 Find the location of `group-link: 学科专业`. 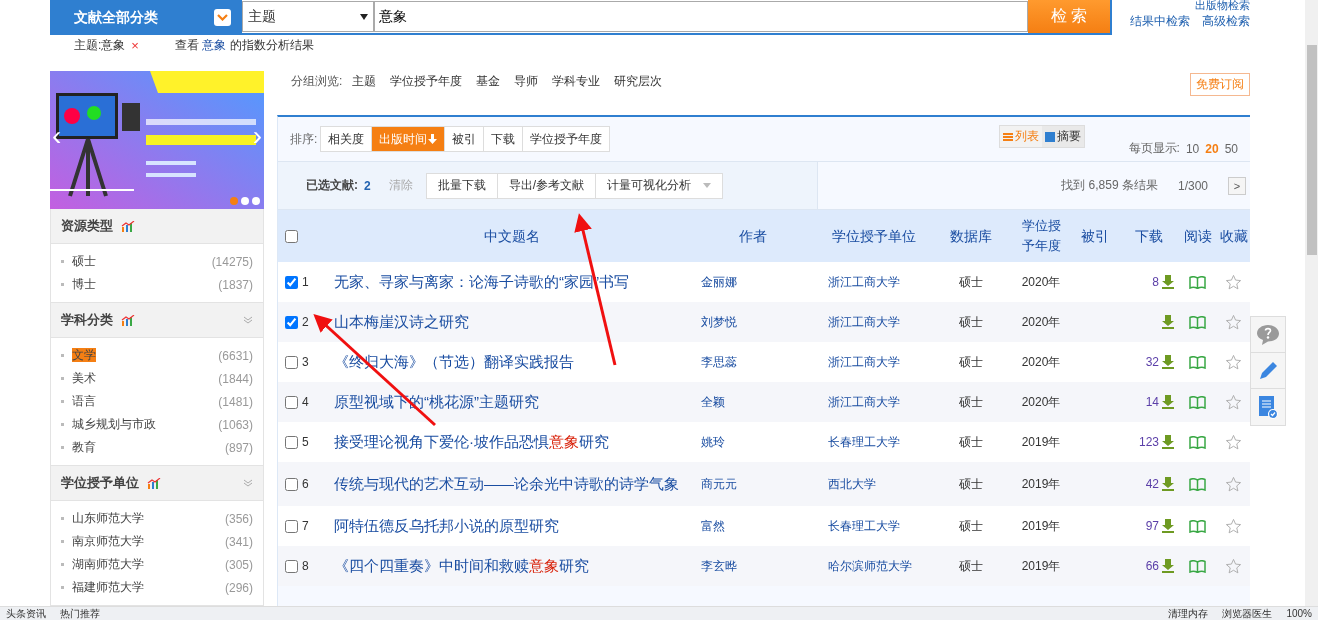

group-link: 学科专业 is located at coordinates (576, 81).